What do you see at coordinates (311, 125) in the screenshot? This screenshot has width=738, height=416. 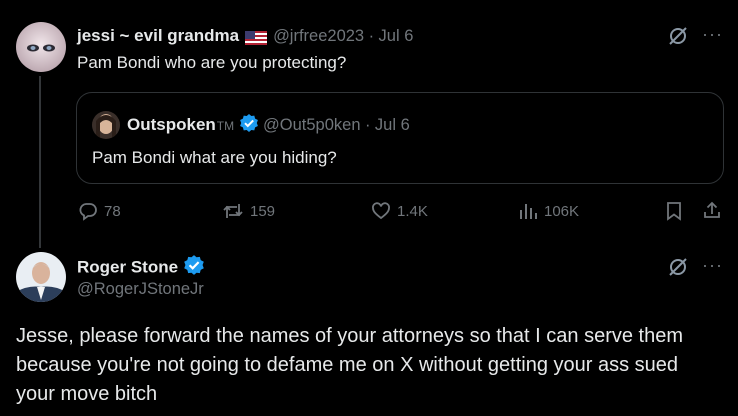 I see `quoted-handle: @Out5p0ken` at bounding box center [311, 125].